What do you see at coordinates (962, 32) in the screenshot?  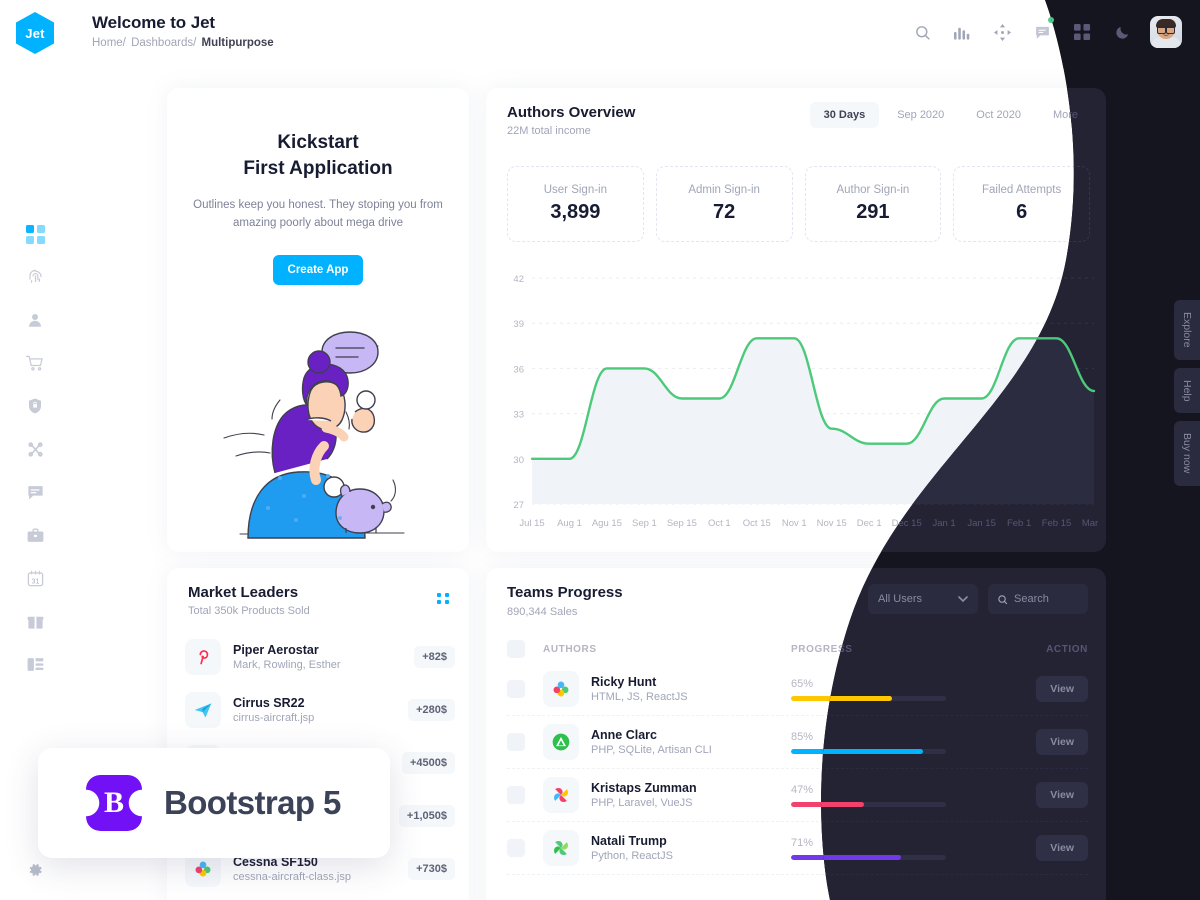 I see `chart-bars-icon` at bounding box center [962, 32].